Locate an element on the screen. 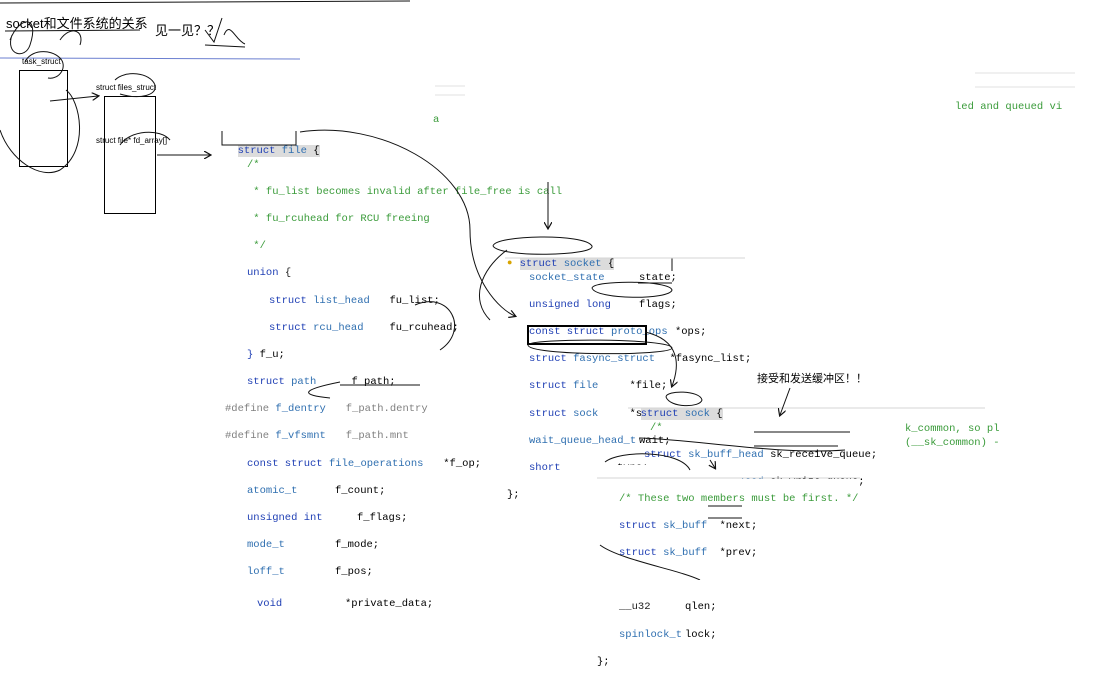 The image size is (1110, 683). code-line: }; is located at coordinates (603, 661).